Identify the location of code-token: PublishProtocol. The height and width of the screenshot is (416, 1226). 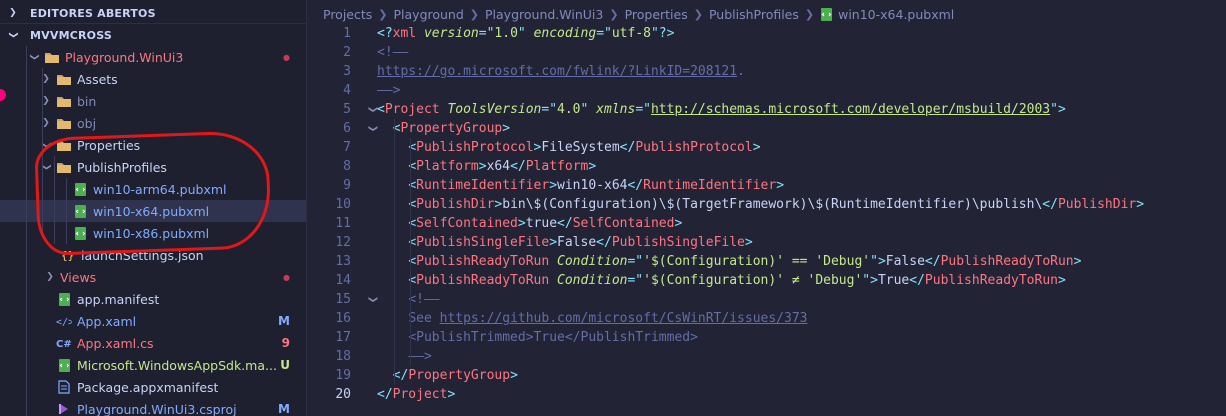
(475, 147).